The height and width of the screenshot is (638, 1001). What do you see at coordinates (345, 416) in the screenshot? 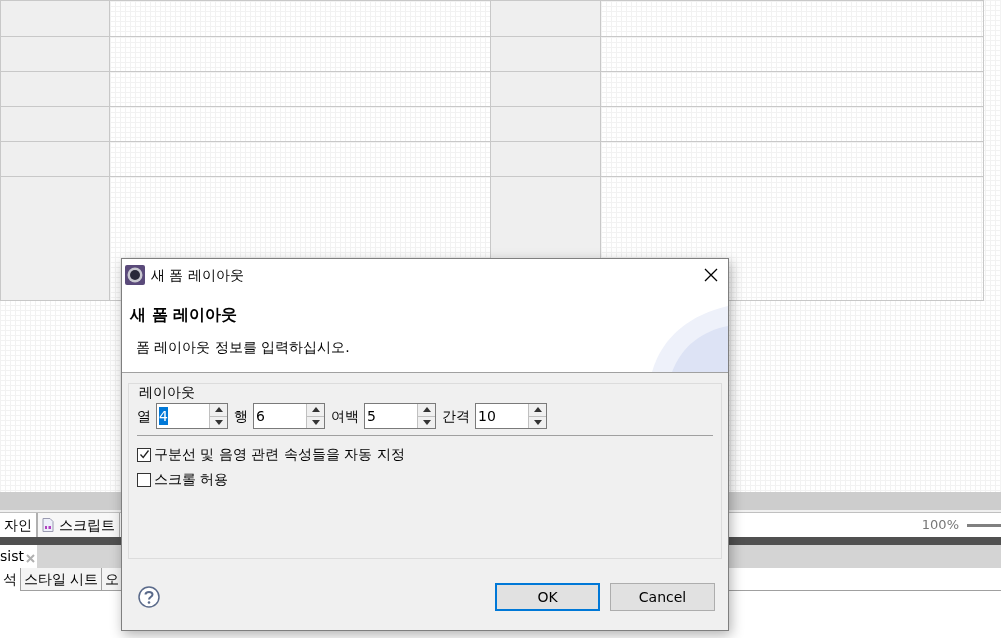
I see `spinner-label: 여백` at bounding box center [345, 416].